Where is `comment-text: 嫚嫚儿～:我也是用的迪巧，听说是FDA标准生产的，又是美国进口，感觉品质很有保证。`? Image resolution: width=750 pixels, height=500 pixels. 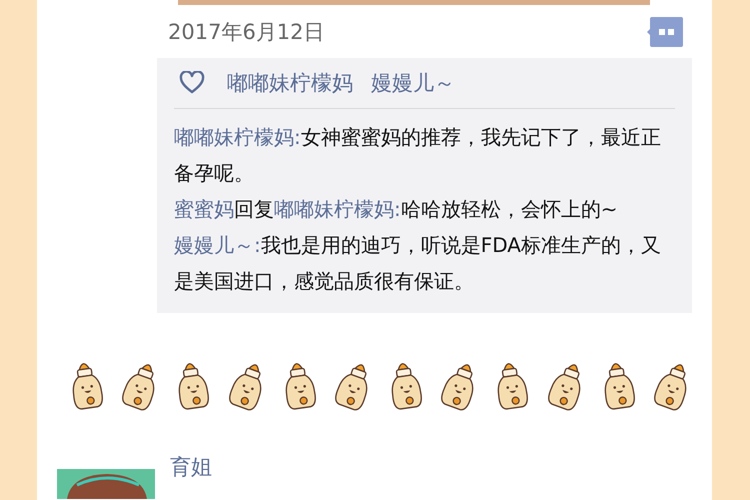
comment-text: 嫚嫚儿～:我也是用的迪巧，听说是FDA标准生产的，又是美国进口，感觉品质很有保证。 is located at coordinates (418, 263).